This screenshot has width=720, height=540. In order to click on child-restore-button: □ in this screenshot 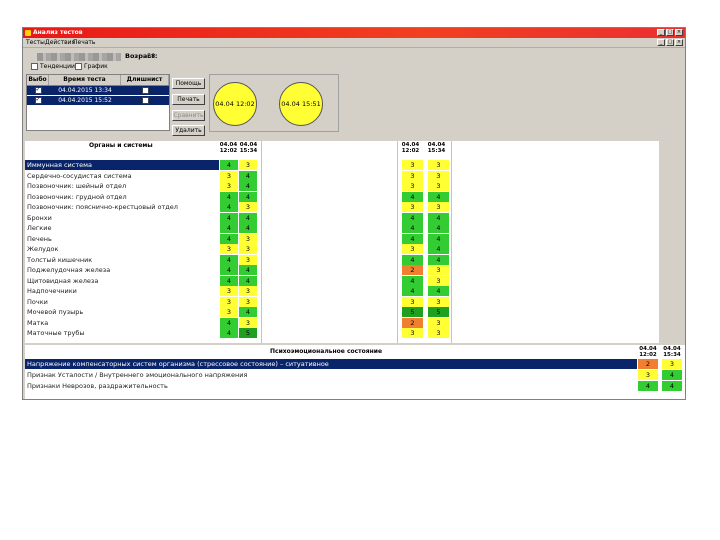, I will do `click(670, 42)`.